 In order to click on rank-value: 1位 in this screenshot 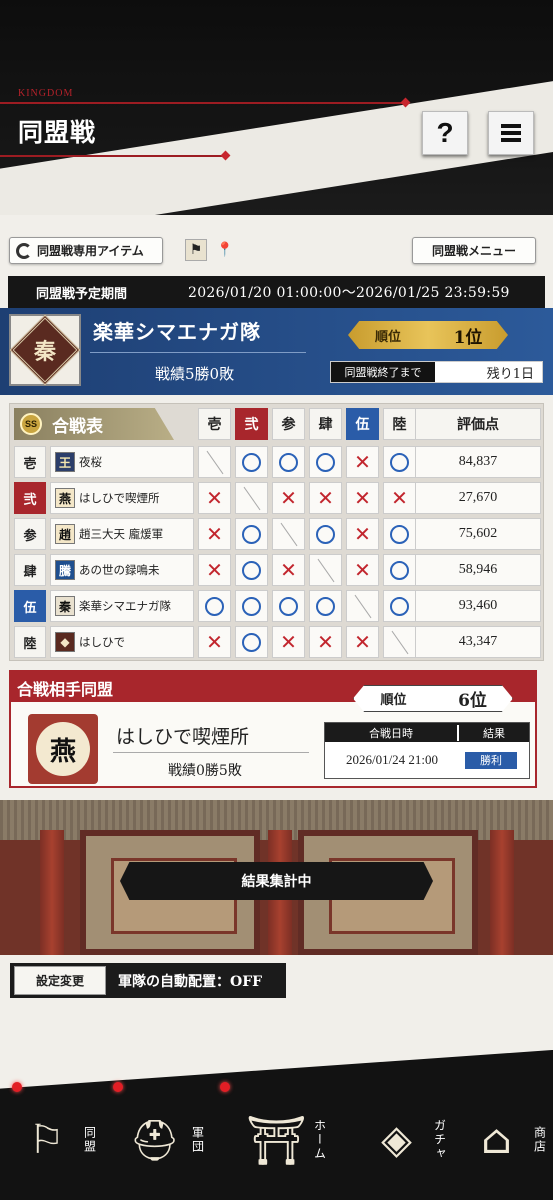, I will do `click(468, 337)`.